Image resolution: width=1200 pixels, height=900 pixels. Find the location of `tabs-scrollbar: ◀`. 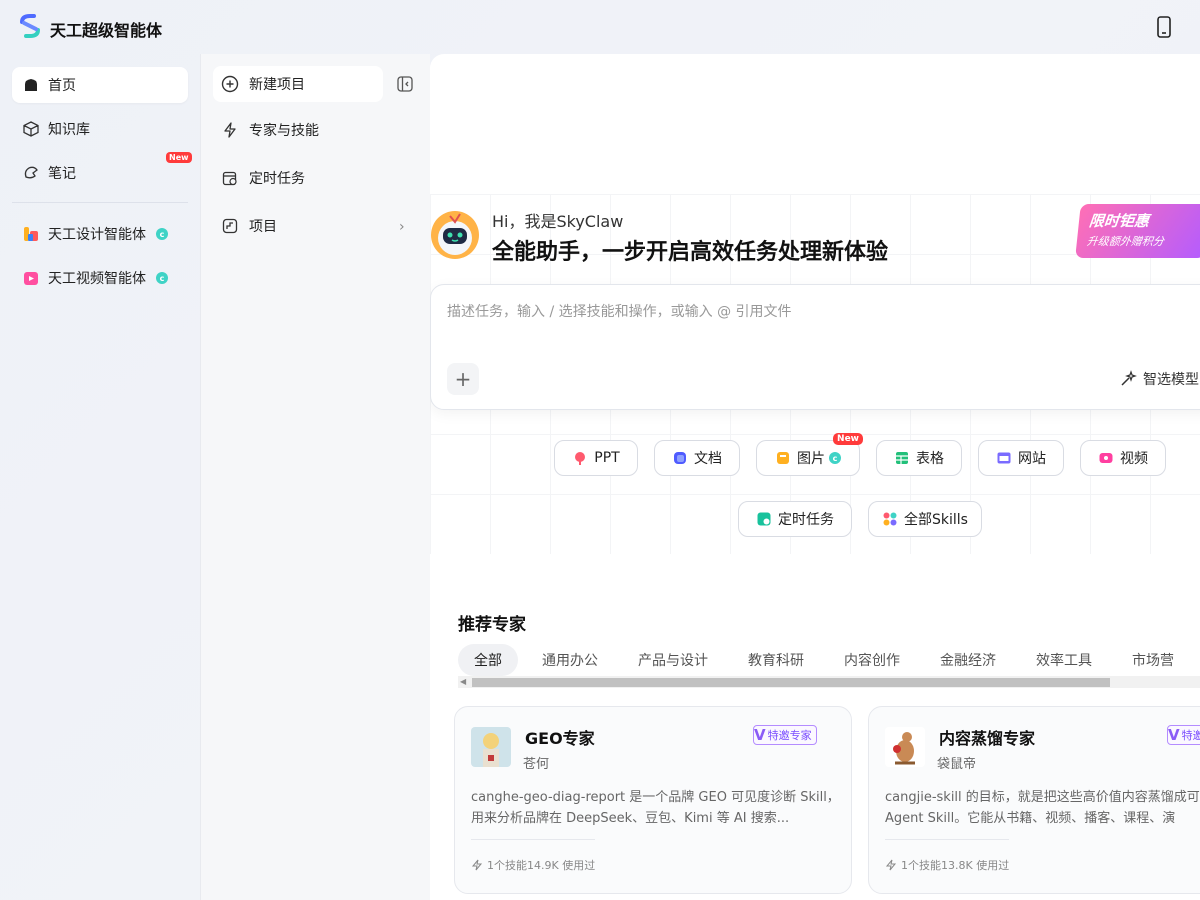

tabs-scrollbar: ◀ is located at coordinates (829, 682).